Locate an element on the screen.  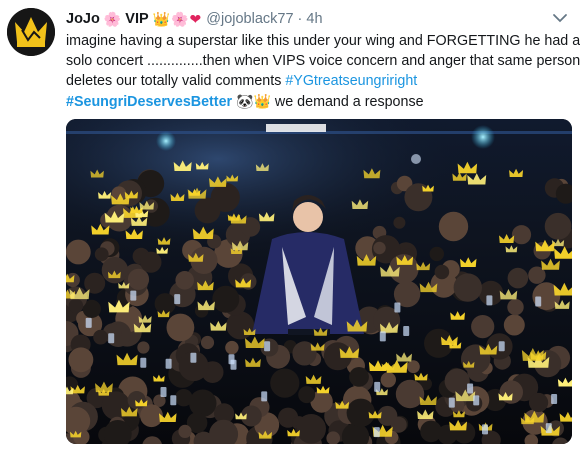
tweet-header: JoJo 🌸 VIP 👑 🌸 ❤ @jojoblack77 · 4h is located at coordinates (194, 19).